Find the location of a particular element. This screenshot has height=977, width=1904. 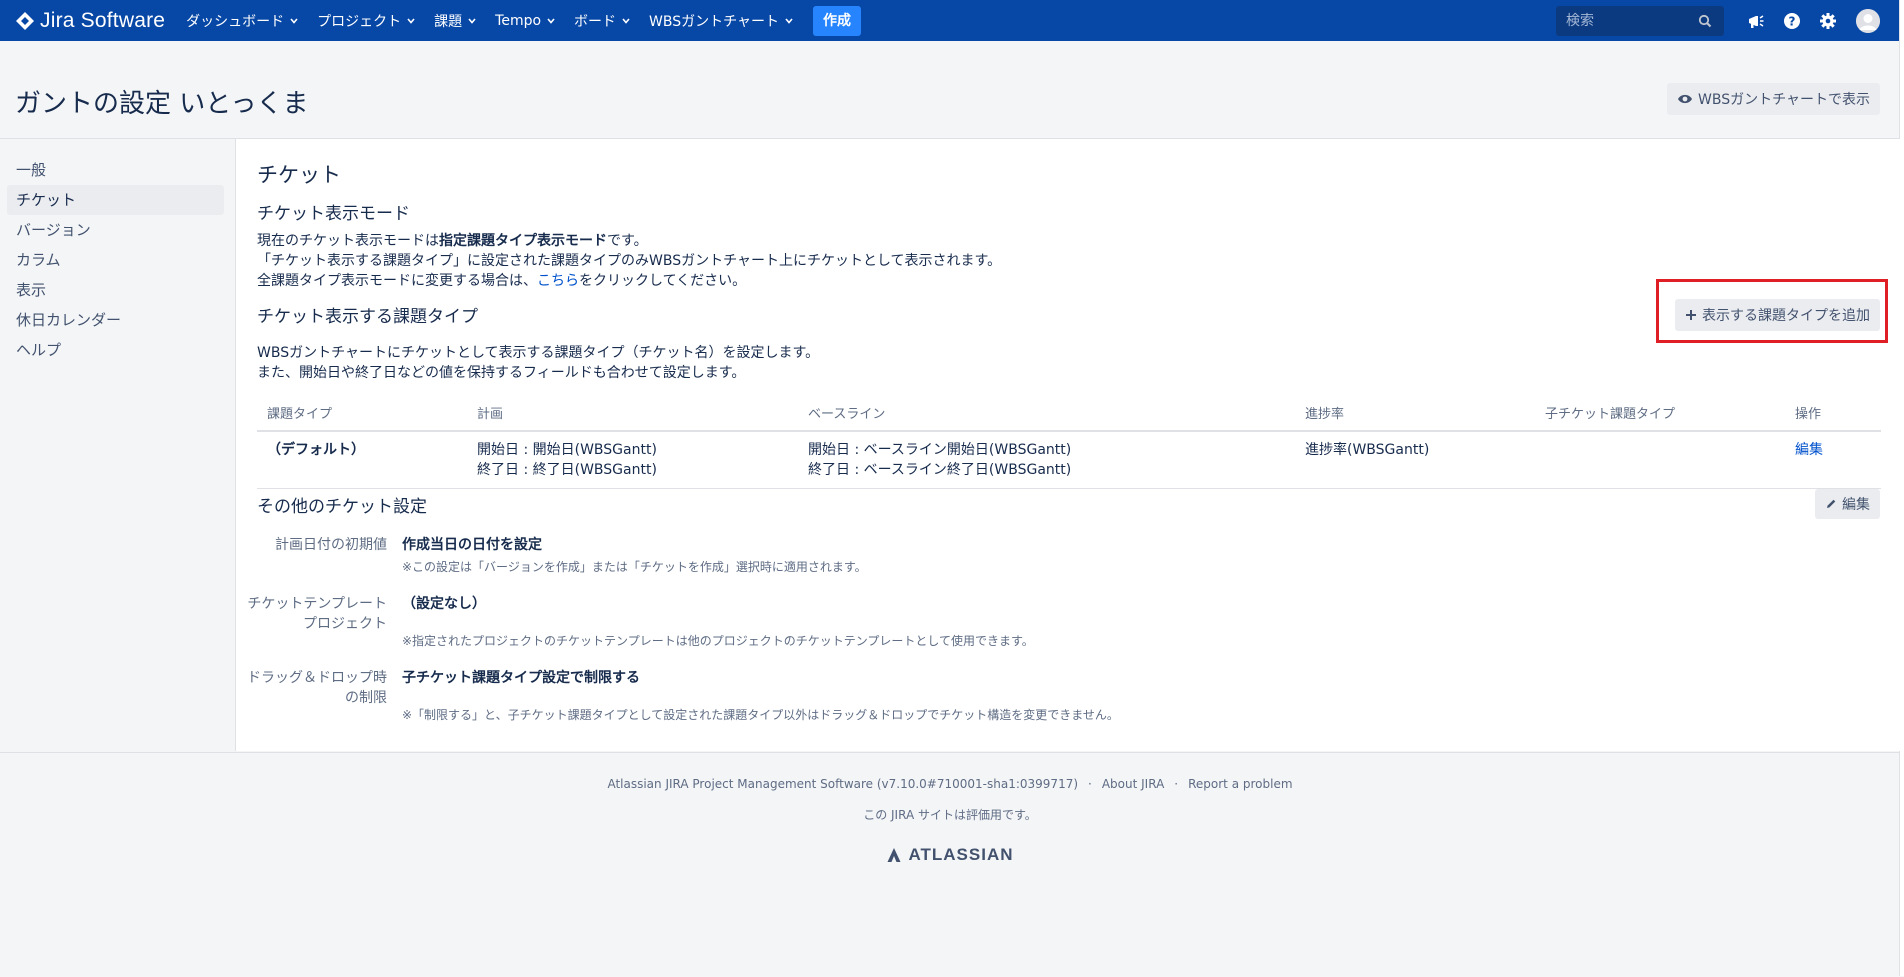

page-header: ガントの設定 いとっくま WBSガントチャートで表示 is located at coordinates (950, 98).